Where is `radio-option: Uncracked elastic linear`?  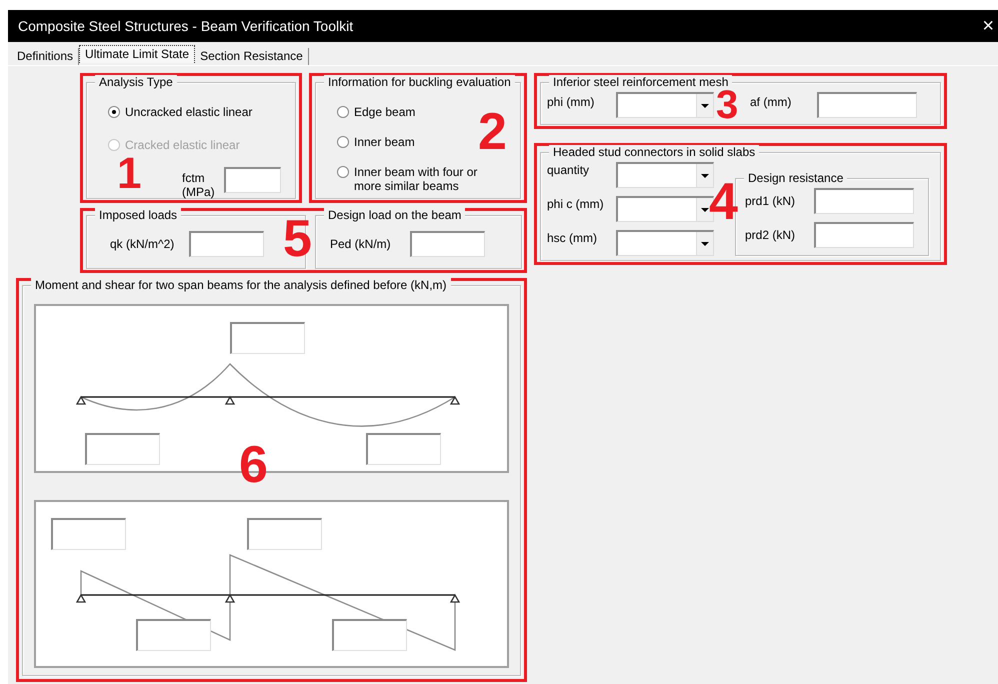
radio-option: Uncracked elastic linear is located at coordinates (201, 112).